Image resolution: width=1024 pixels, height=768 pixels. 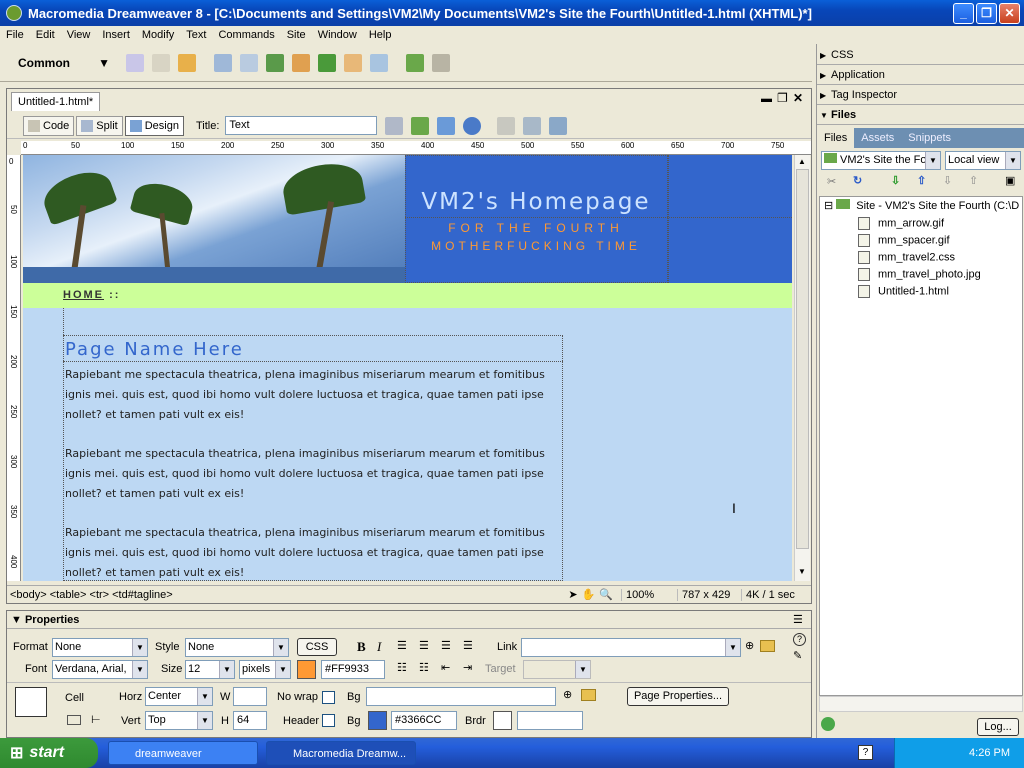 I want to click on preview-icon, so click(x=420, y=125).